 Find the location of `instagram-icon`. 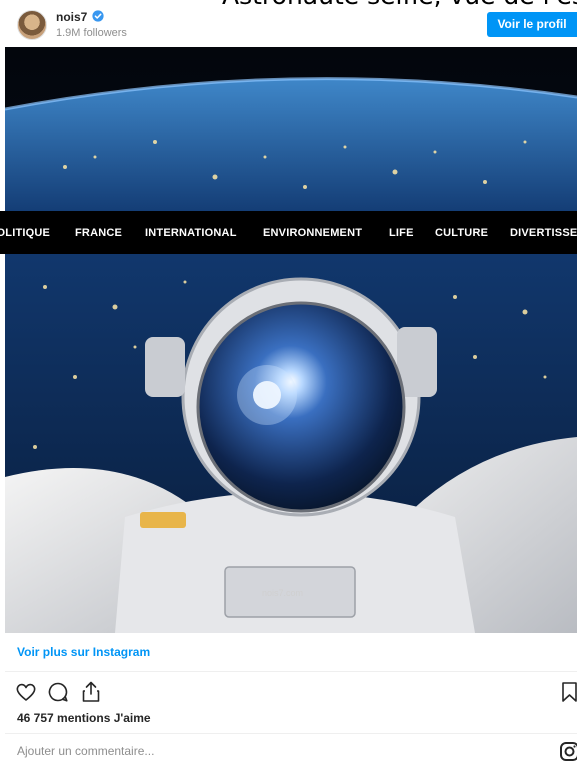

instagram-icon is located at coordinates (568, 751).